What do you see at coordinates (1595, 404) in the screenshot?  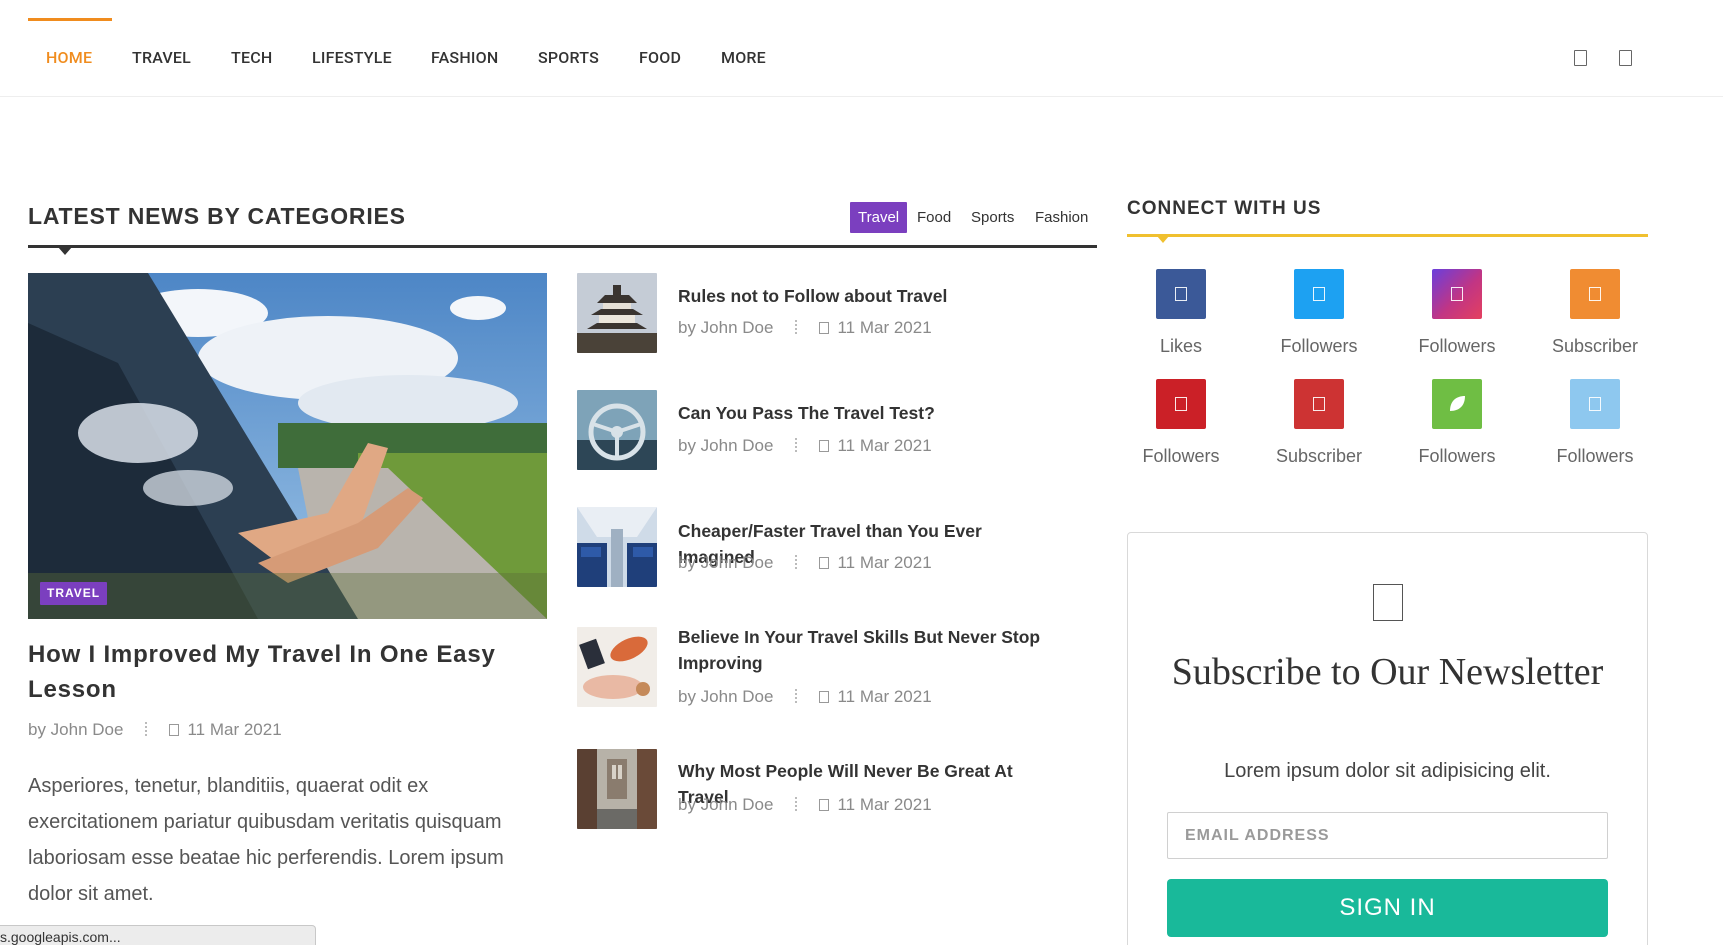 I see `vimeo-icon` at bounding box center [1595, 404].